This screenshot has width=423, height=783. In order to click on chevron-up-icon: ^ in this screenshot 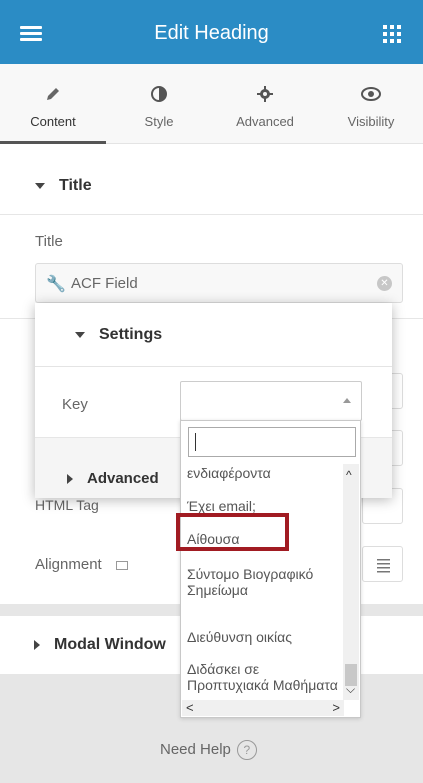, I will do `click(349, 475)`.